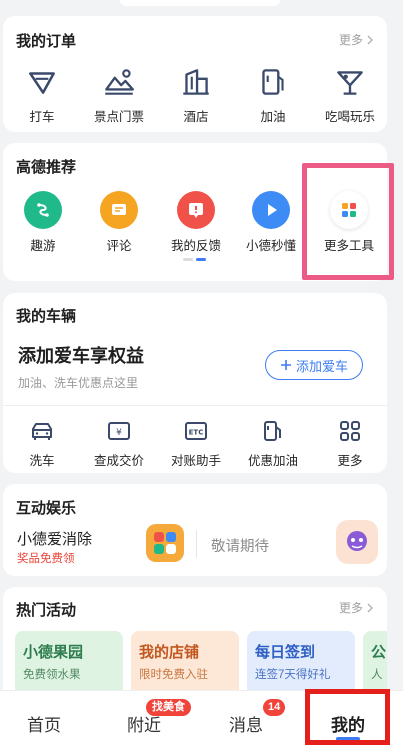 The height and width of the screenshot is (746, 403). I want to click on message-count-badge: 14, so click(274, 707).